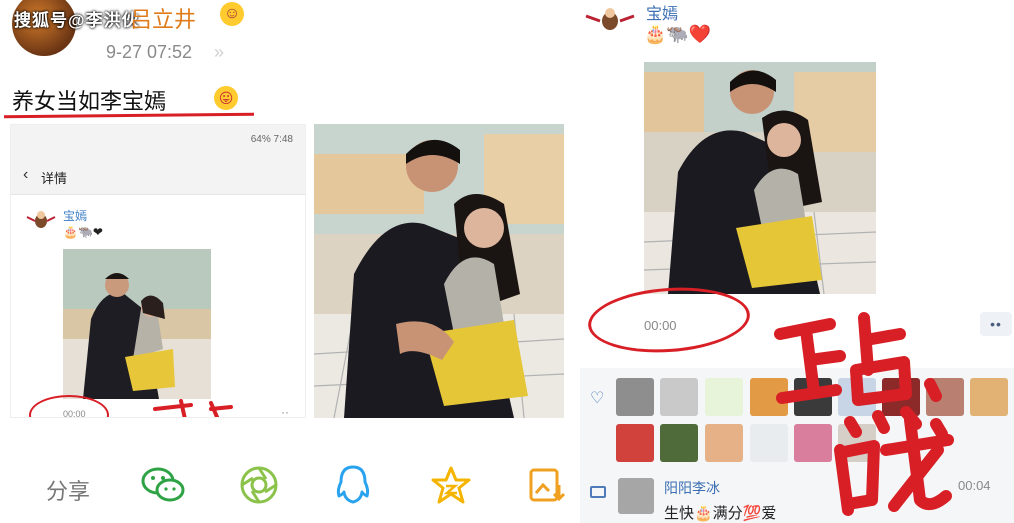  I want to click on qzone-icon, so click(451, 485).